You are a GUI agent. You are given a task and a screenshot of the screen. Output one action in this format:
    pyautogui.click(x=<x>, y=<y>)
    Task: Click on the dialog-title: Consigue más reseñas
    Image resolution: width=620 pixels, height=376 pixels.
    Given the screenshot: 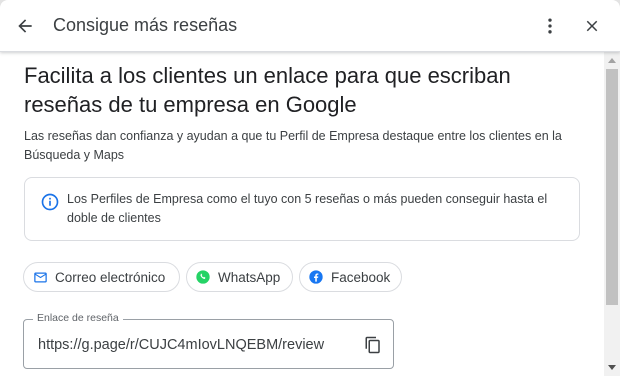 What is the action you would take?
    pyautogui.click(x=145, y=25)
    